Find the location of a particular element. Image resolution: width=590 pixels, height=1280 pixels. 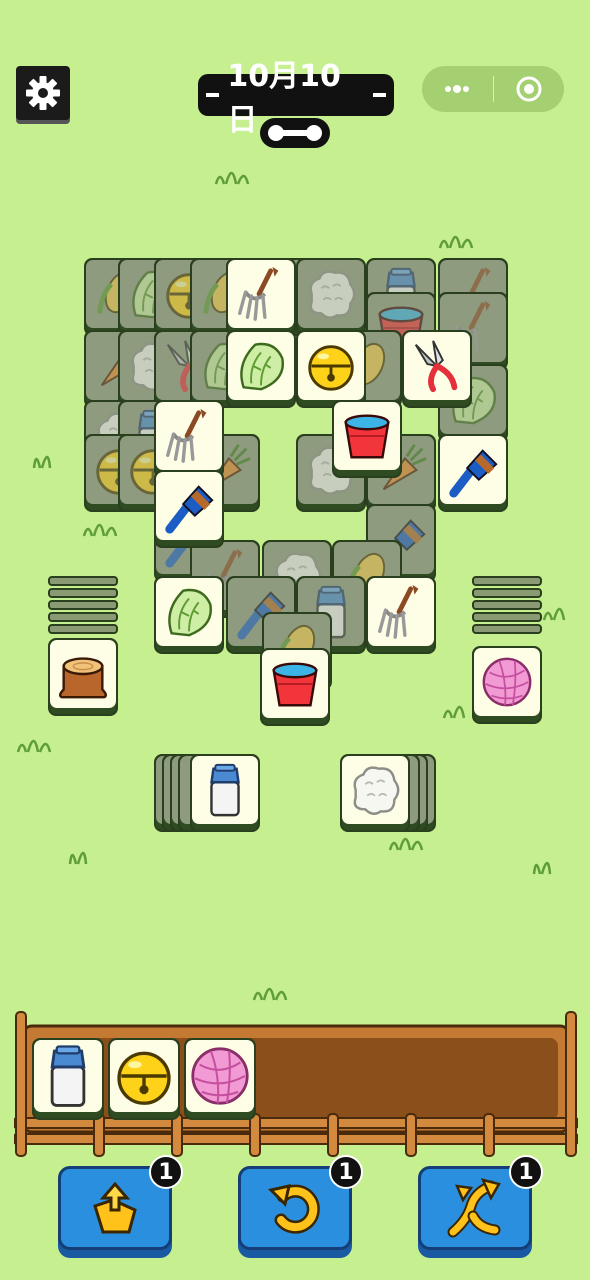

date-banner: 10月10日 is located at coordinates (296, 98).